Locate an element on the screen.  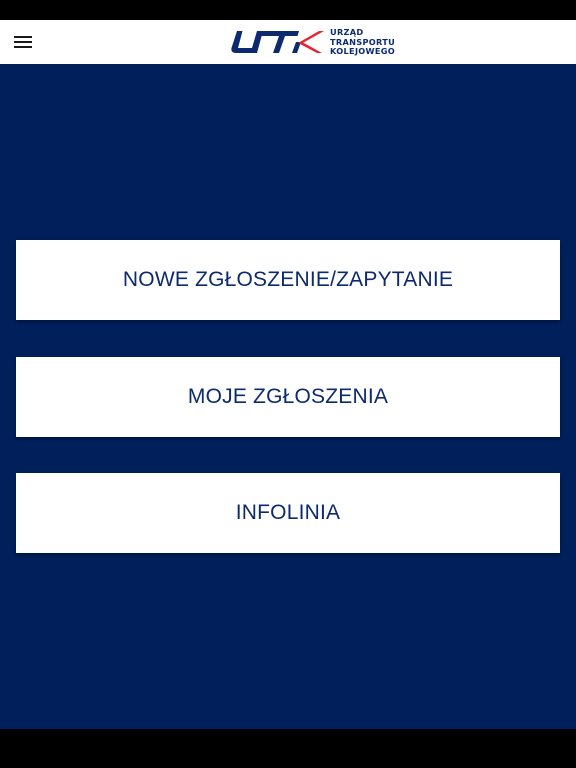
infoline-button: INFOLINIA is located at coordinates (288, 513).